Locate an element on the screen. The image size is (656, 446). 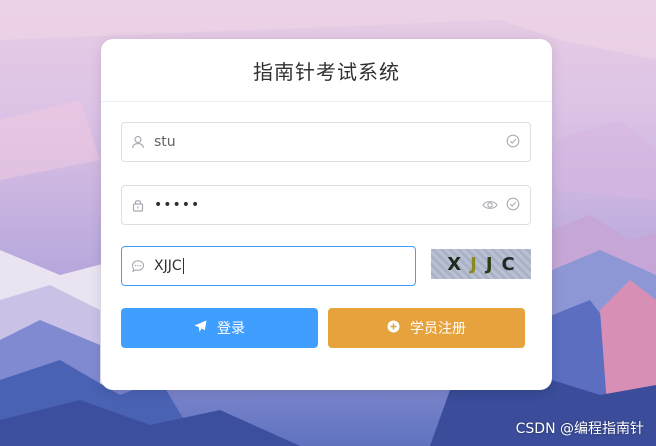
password-input: ••••• is located at coordinates (318, 205).